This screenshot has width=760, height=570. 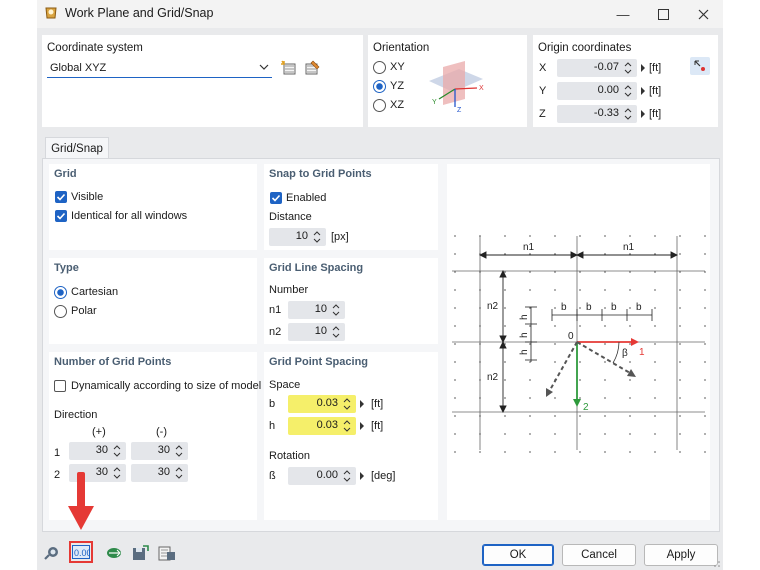 I want to click on origin-label: 0, so click(x=571, y=336).